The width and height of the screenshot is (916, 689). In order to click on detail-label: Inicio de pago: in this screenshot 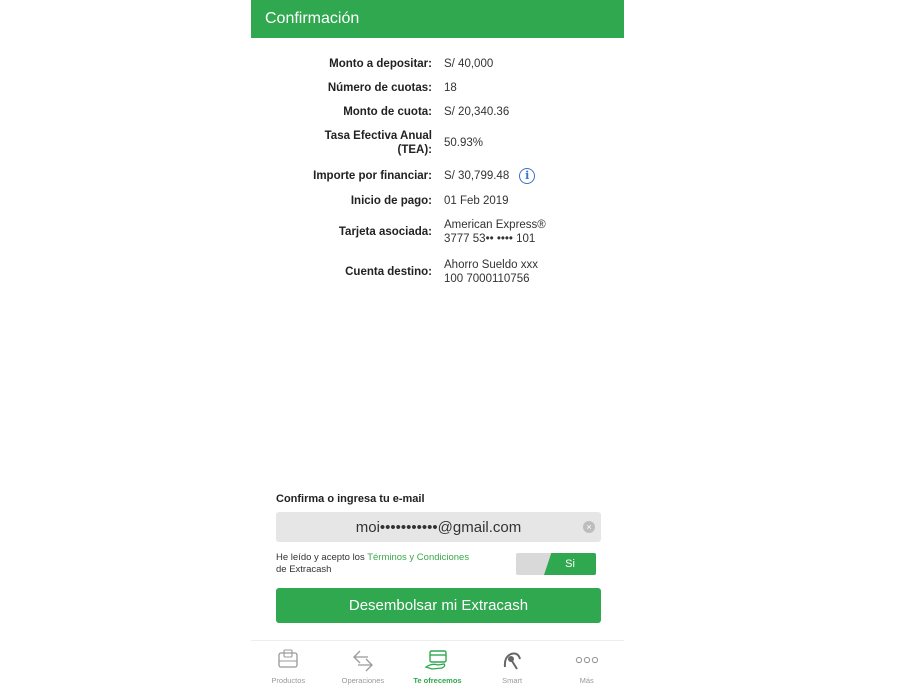, I will do `click(391, 201)`.